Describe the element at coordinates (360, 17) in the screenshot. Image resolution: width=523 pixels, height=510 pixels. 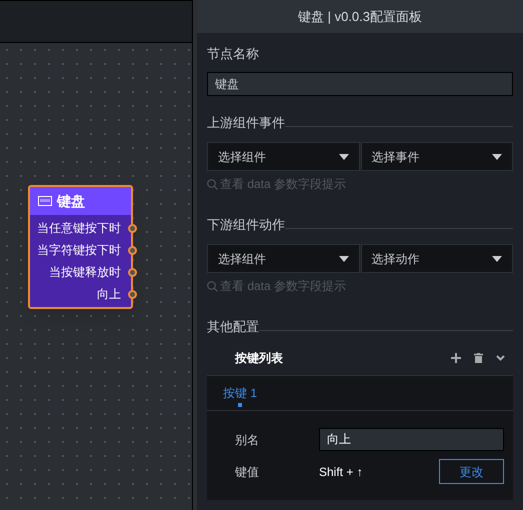
I see `panel-title: 键盘 | v0.0.3配置面板` at that location.